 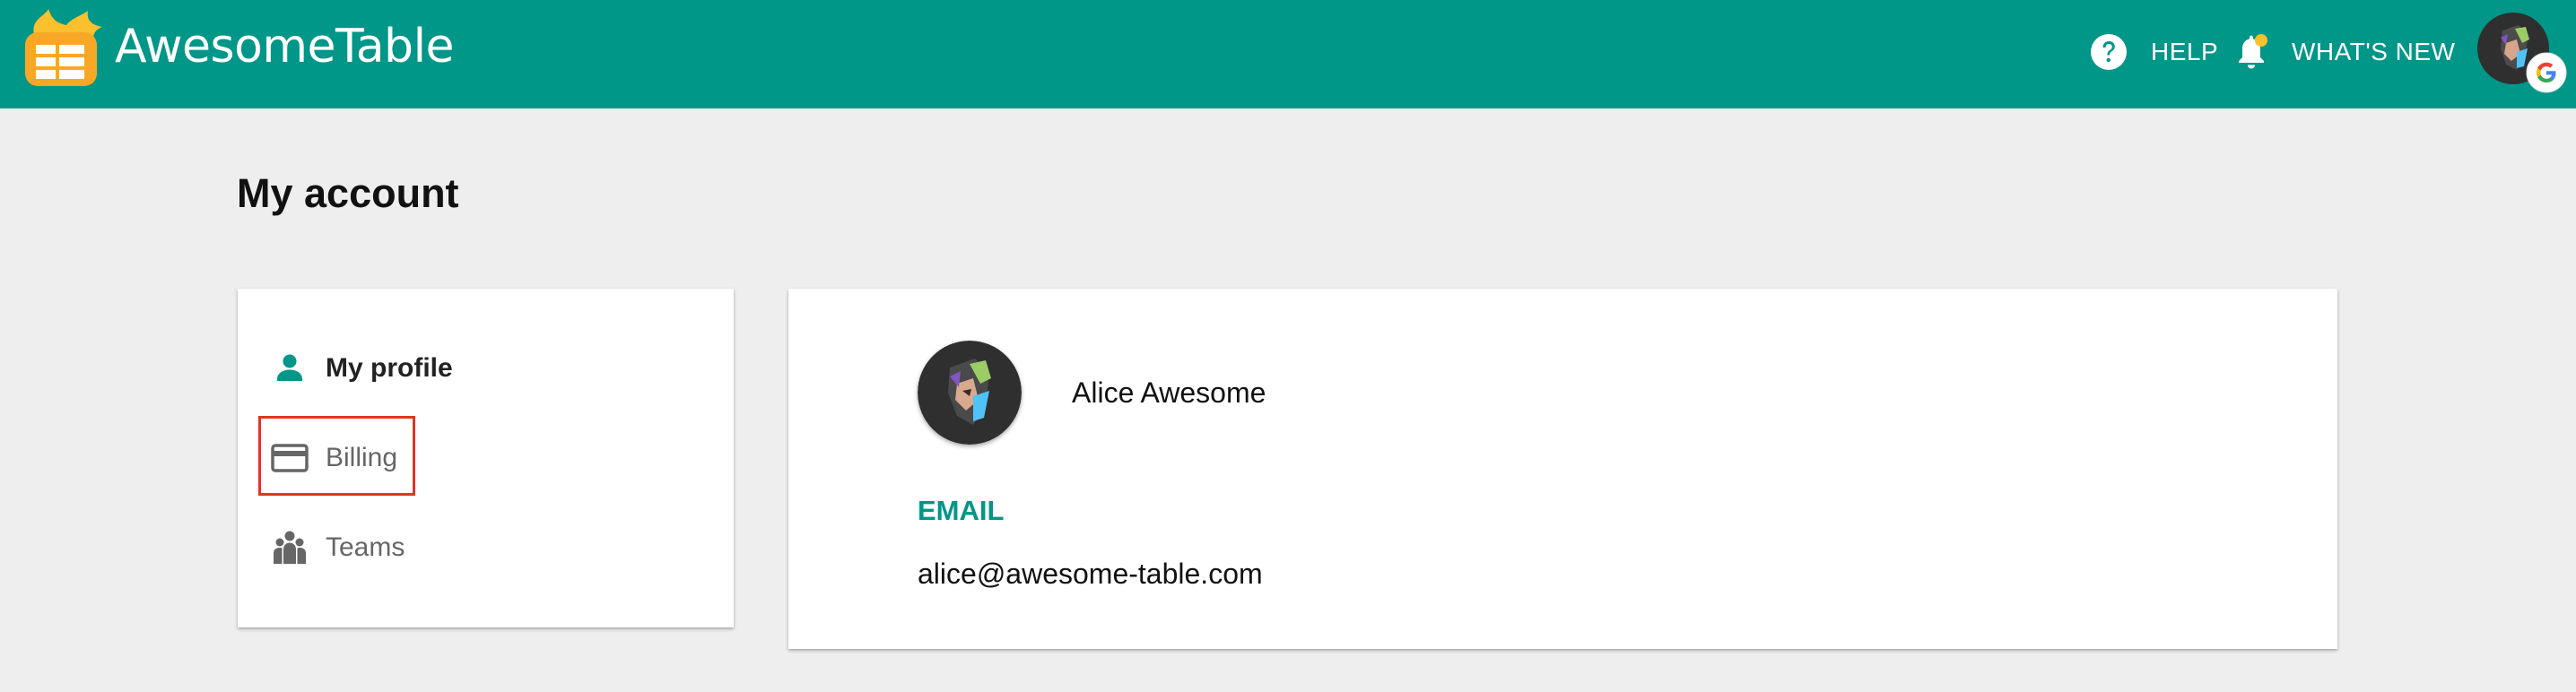 What do you see at coordinates (2373, 52) in the screenshot?
I see `whats-new-link: WHAT'S NEW` at bounding box center [2373, 52].